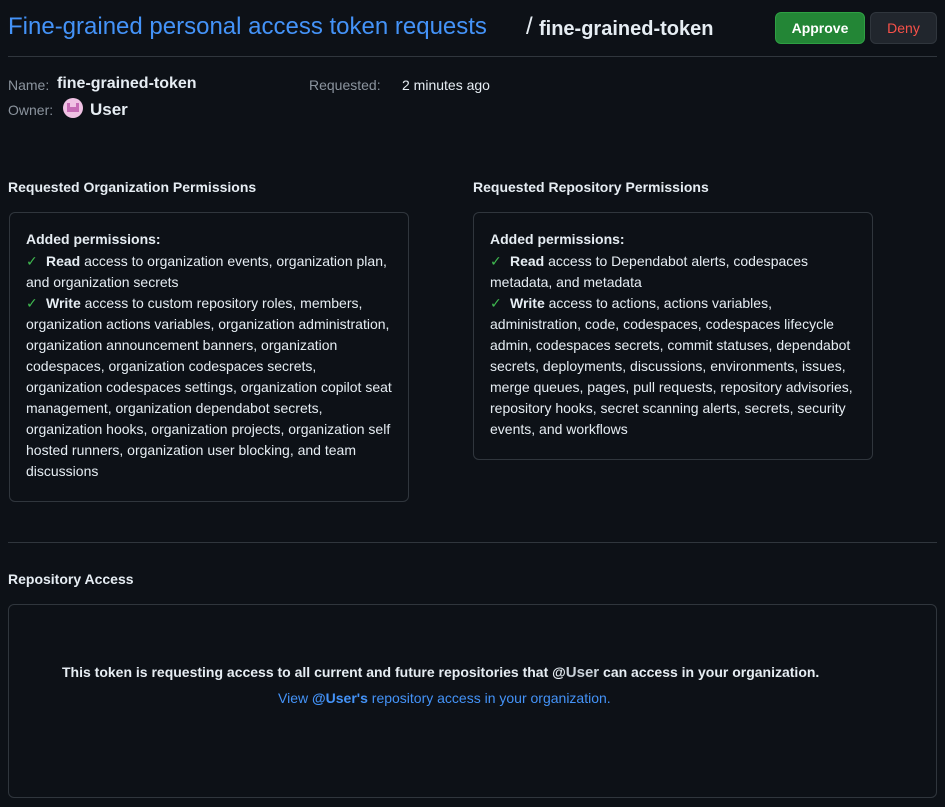 This screenshot has height=807, width=945. What do you see at coordinates (472, 542) in the screenshot?
I see `section-divider` at bounding box center [472, 542].